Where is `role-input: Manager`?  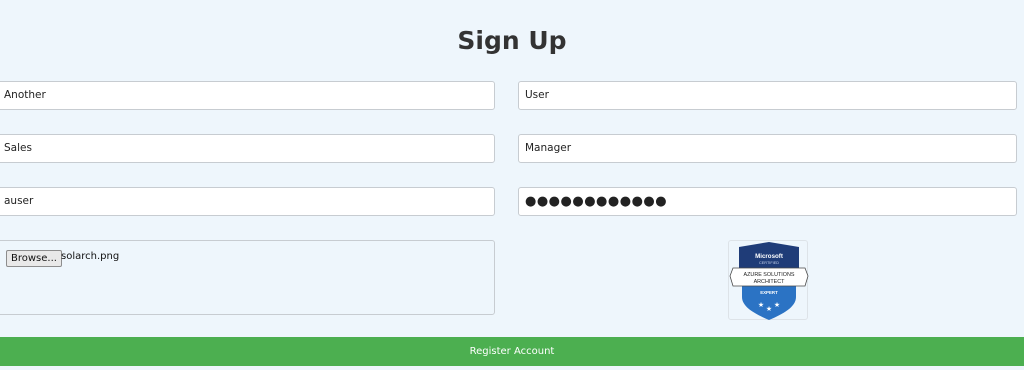 role-input: Manager is located at coordinates (767, 148).